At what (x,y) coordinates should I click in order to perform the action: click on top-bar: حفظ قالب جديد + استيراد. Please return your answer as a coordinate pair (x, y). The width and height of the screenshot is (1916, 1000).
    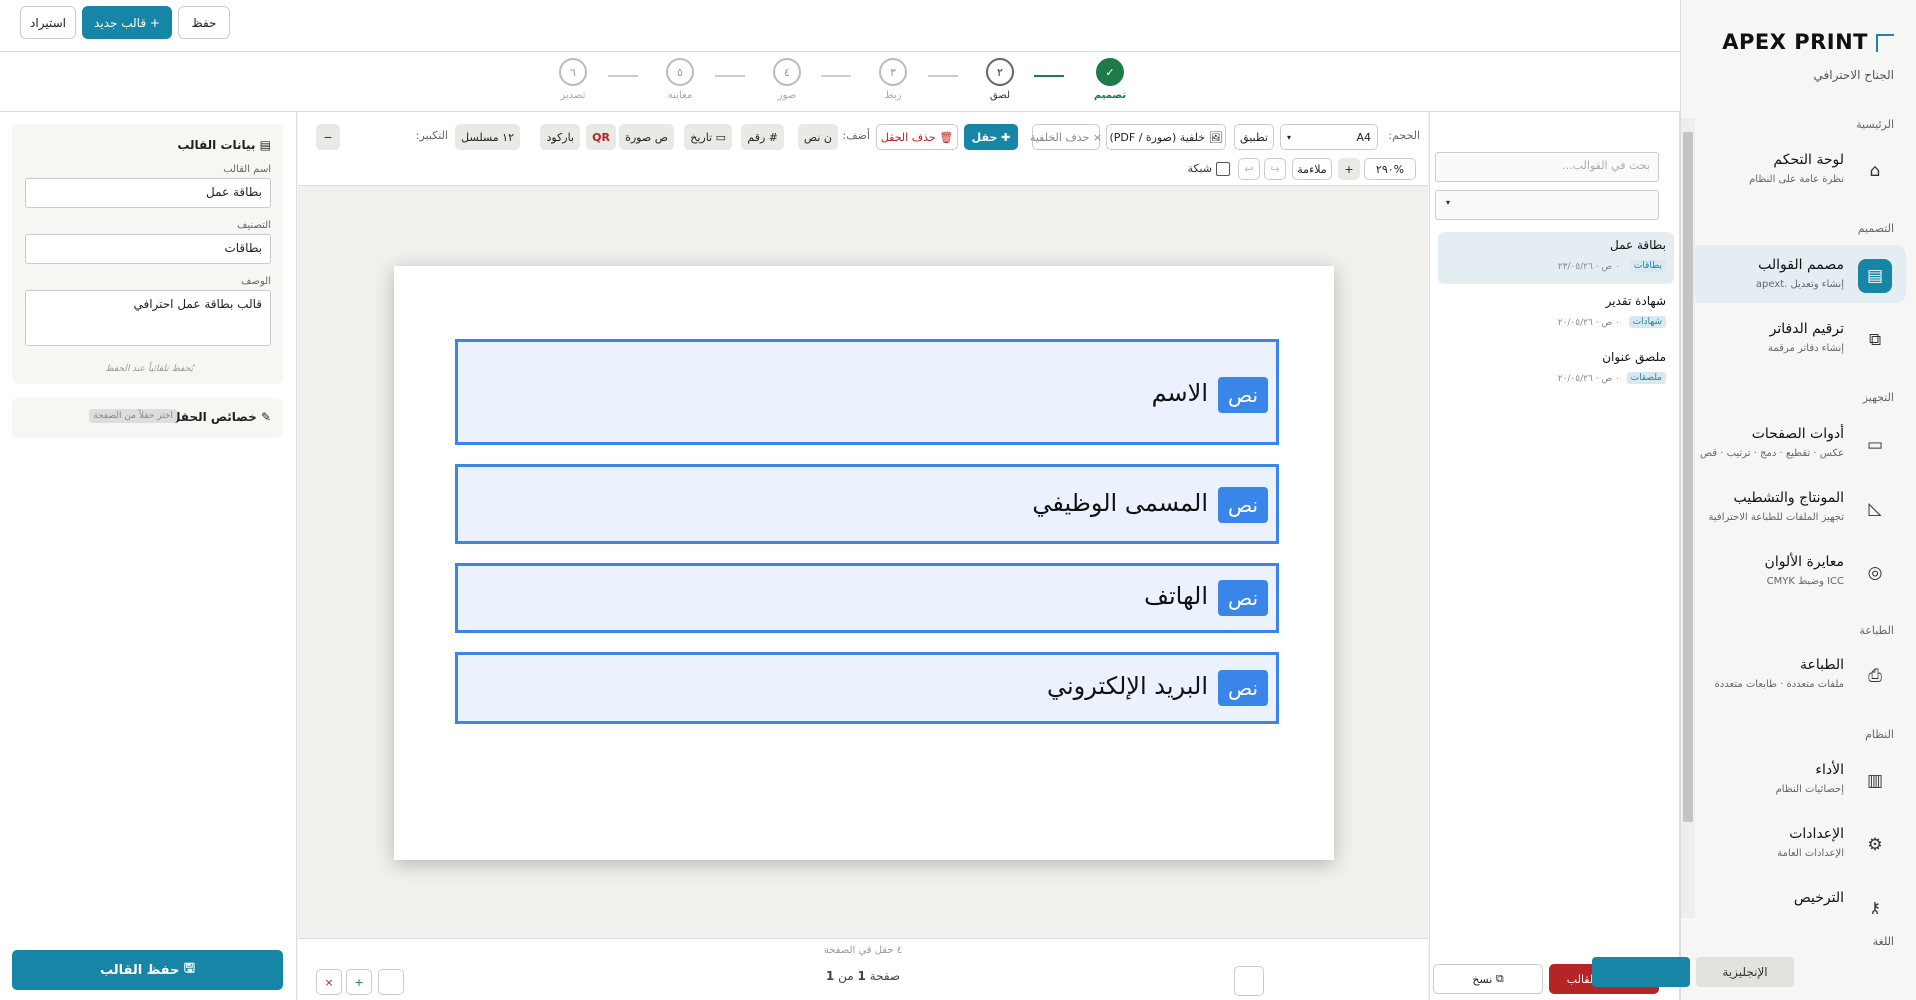
    Looking at the image, I should click on (840, 26).